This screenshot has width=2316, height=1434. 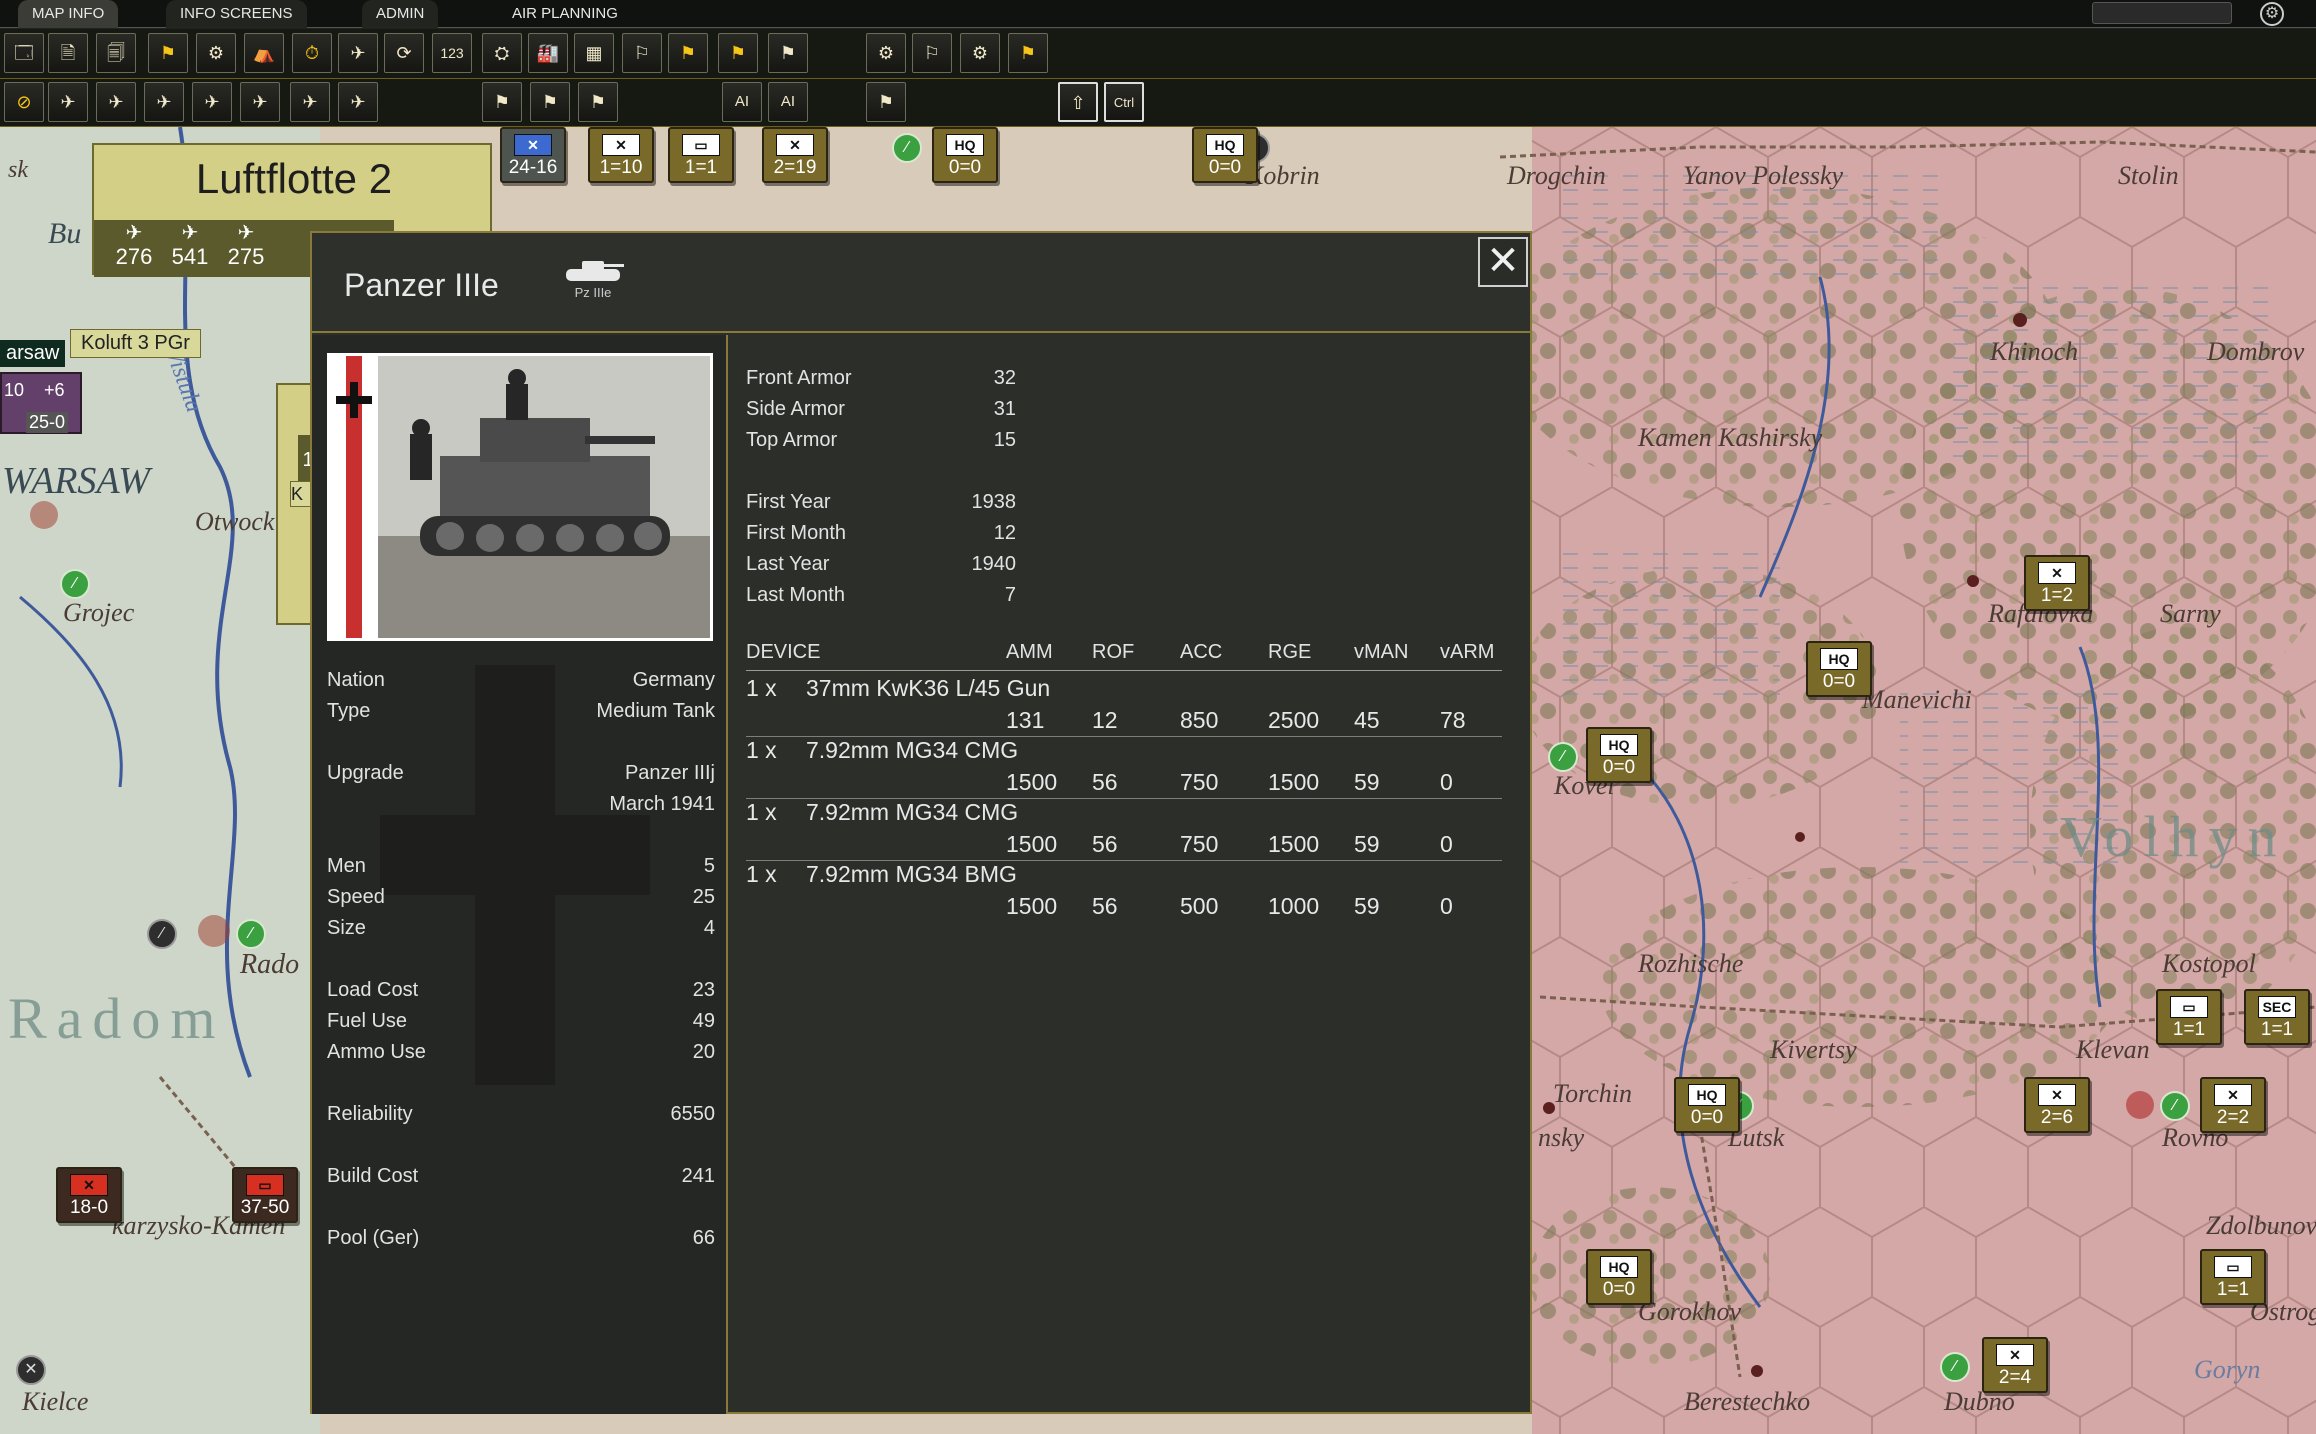 I want to click on unit-symbol: ▭, so click(x=2189, y=1007).